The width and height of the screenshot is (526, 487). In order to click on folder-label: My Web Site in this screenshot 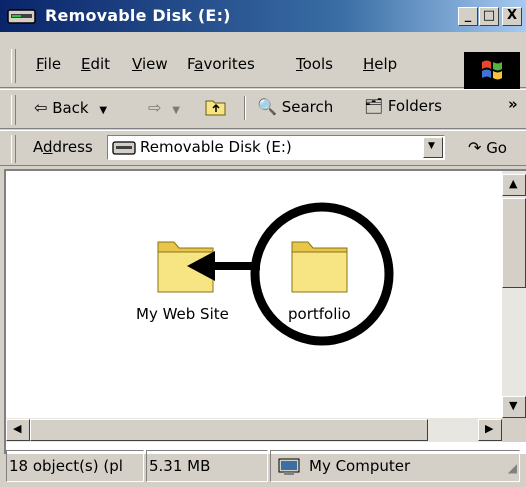, I will do `click(182, 314)`.